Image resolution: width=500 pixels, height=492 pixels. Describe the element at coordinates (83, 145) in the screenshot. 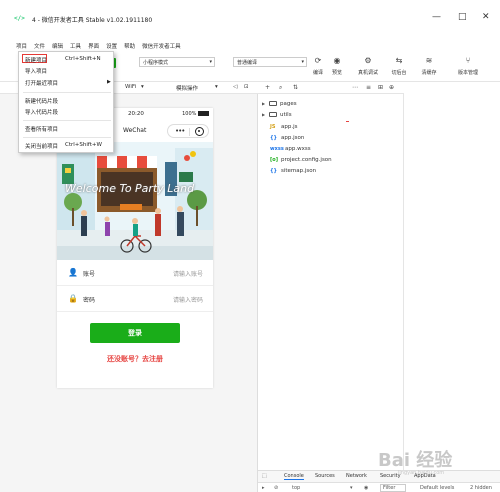

I see `shortcut-text: Ctrl+Shift+W` at that location.